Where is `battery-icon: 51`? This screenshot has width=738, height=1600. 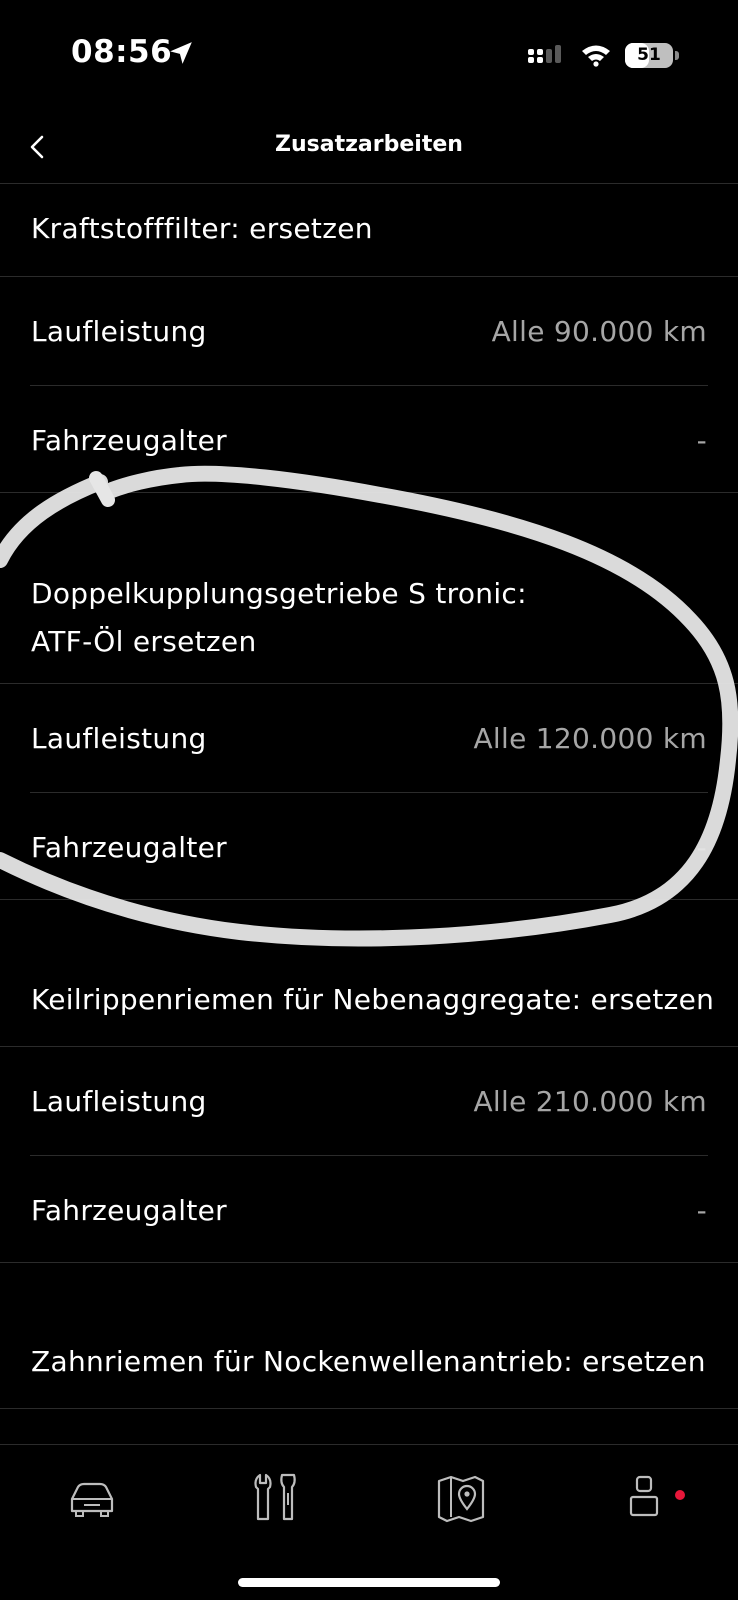
battery-icon: 51 is located at coordinates (649, 55).